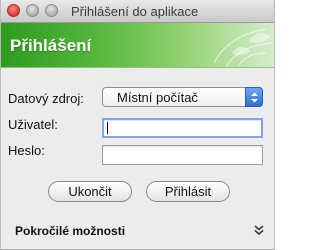  Describe the element at coordinates (135, 11) in the screenshot. I see `window-title: Přihlášení do aplikace` at that location.